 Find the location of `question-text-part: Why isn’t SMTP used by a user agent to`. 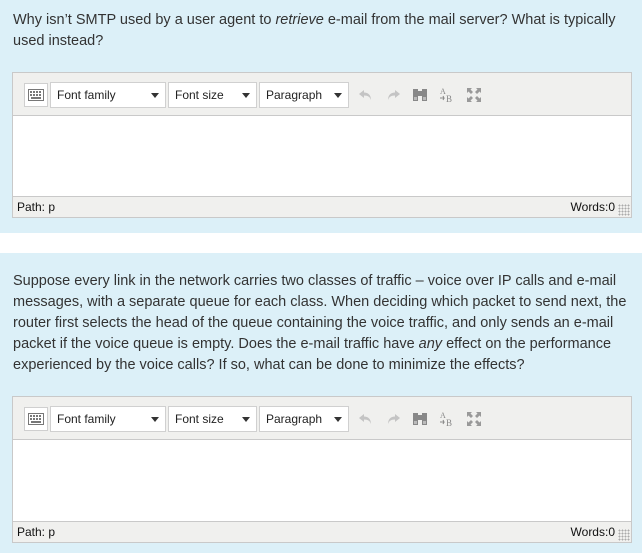

question-text-part: Why isn’t SMTP used by a user agent to is located at coordinates (144, 20).